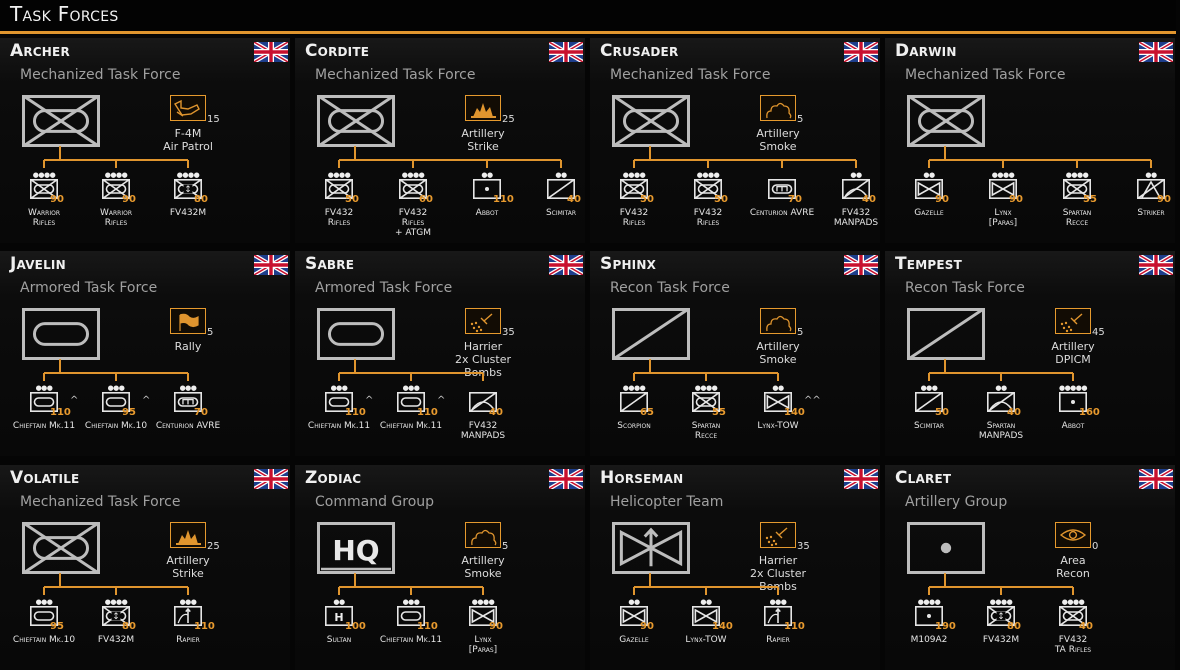  What do you see at coordinates (1001, 420) in the screenshot?
I see `unit-slot: ●● 40 Spartan MANPADS` at bounding box center [1001, 420].